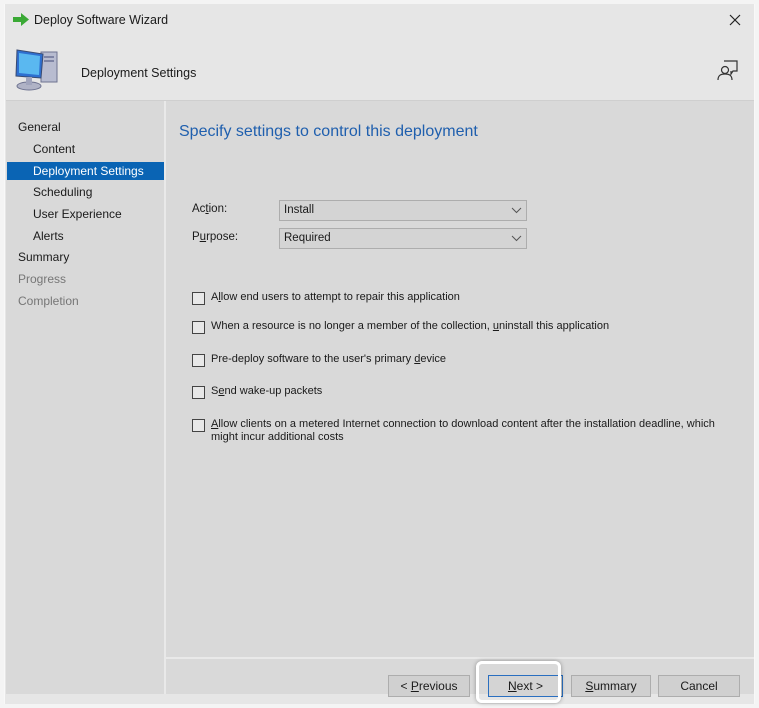 This screenshot has width=759, height=708. Describe the element at coordinates (198, 360) in the screenshot. I see `pre-deploy-checkbox` at that location.